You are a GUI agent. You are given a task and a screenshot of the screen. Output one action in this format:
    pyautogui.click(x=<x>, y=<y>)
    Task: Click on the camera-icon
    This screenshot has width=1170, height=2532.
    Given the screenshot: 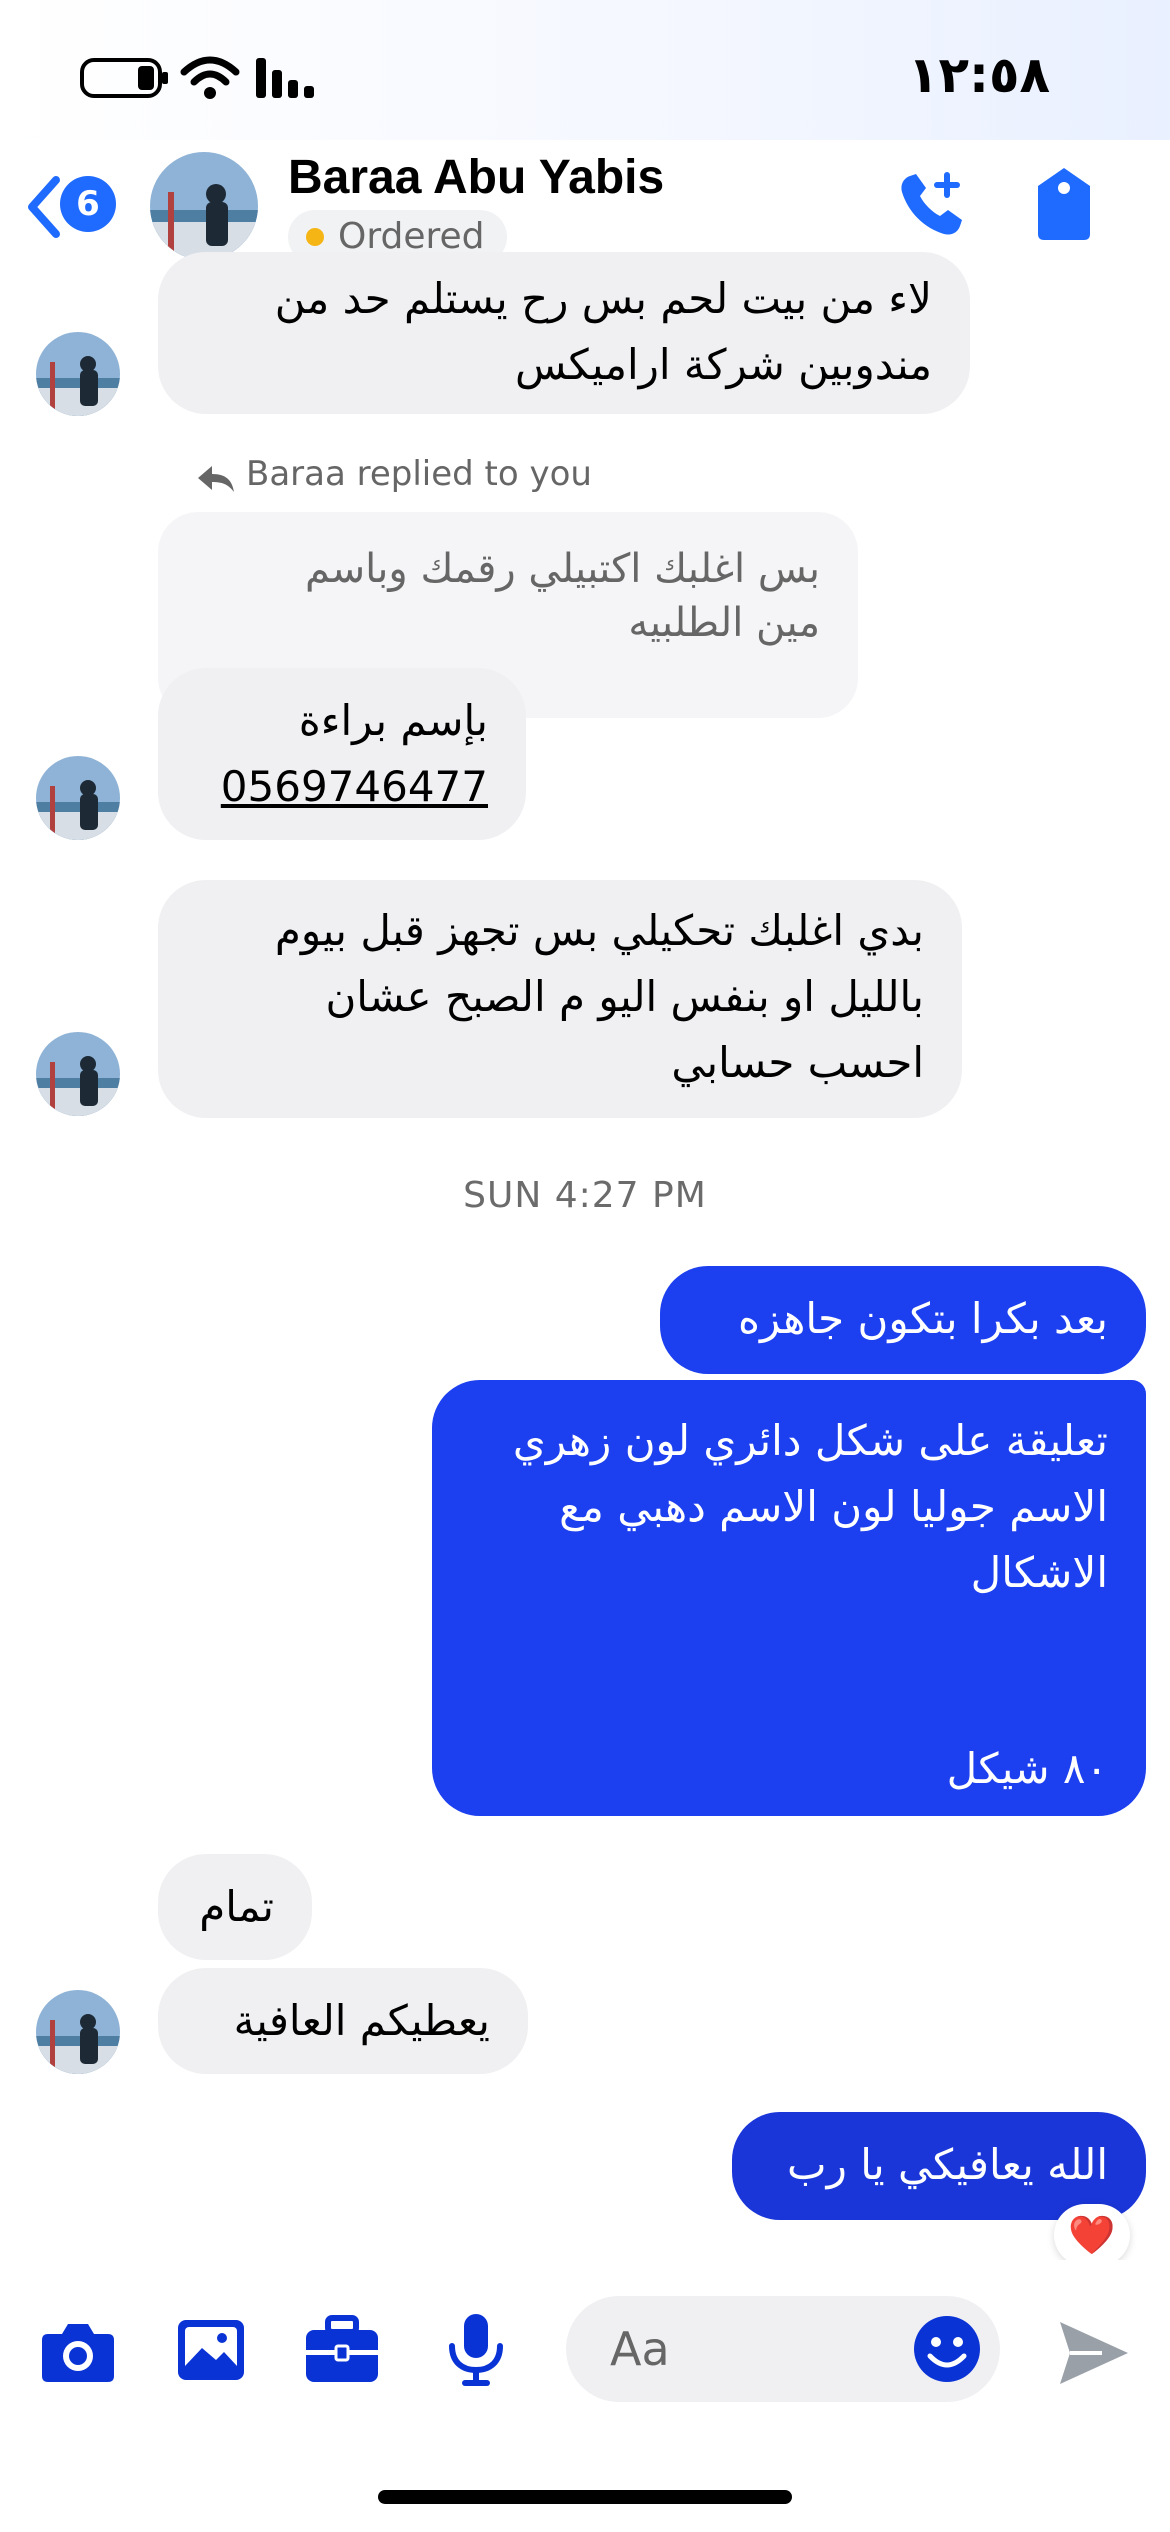 What is the action you would take?
    pyautogui.click(x=78, y=2350)
    